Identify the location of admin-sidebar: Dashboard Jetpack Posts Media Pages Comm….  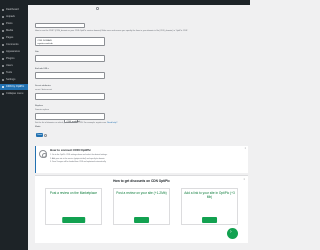
(14, 127).